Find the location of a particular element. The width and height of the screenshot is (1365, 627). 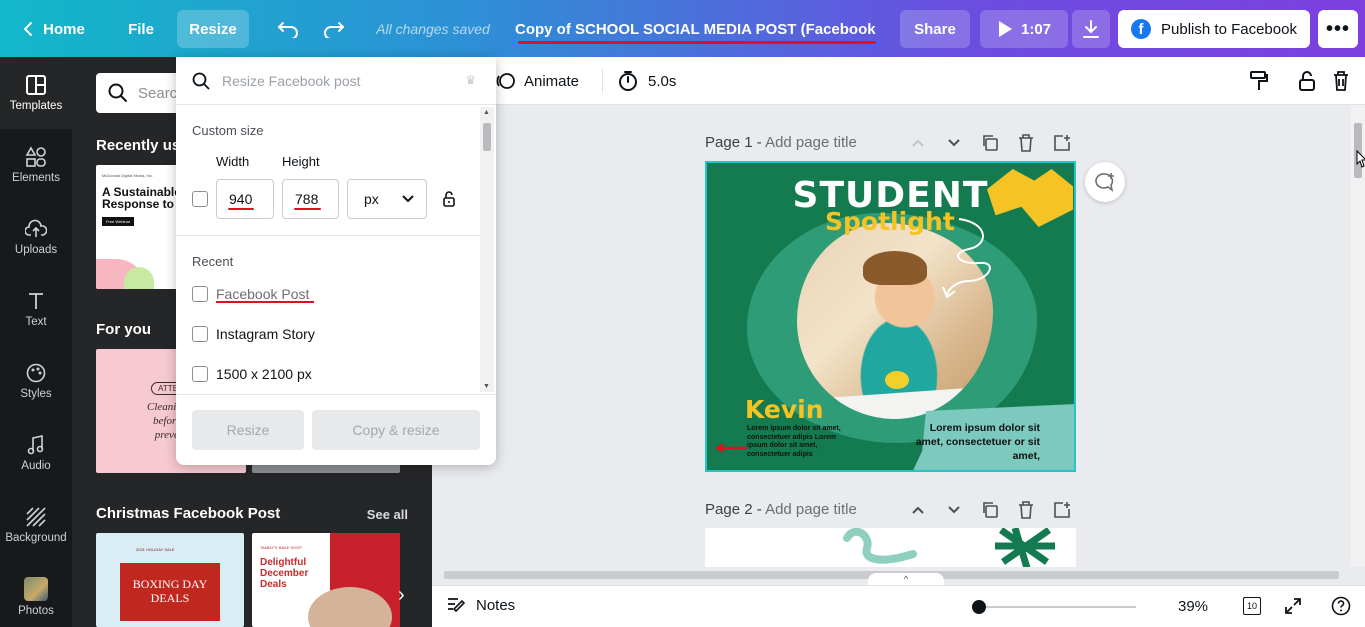

recent-checkbox-facebook-post is located at coordinates (200, 294).